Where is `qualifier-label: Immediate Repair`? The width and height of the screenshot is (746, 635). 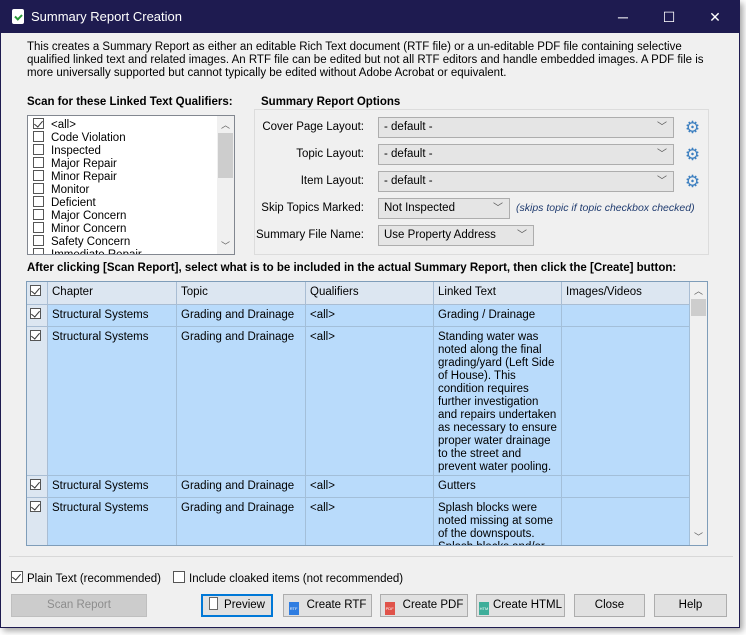
qualifier-label: Immediate Repair is located at coordinates (96, 252).